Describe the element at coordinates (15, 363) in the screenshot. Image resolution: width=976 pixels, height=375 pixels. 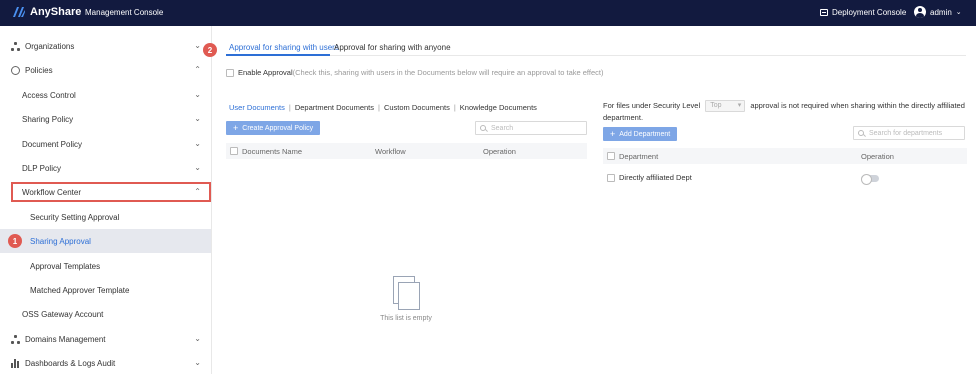
I see `dashboards-icon` at that location.